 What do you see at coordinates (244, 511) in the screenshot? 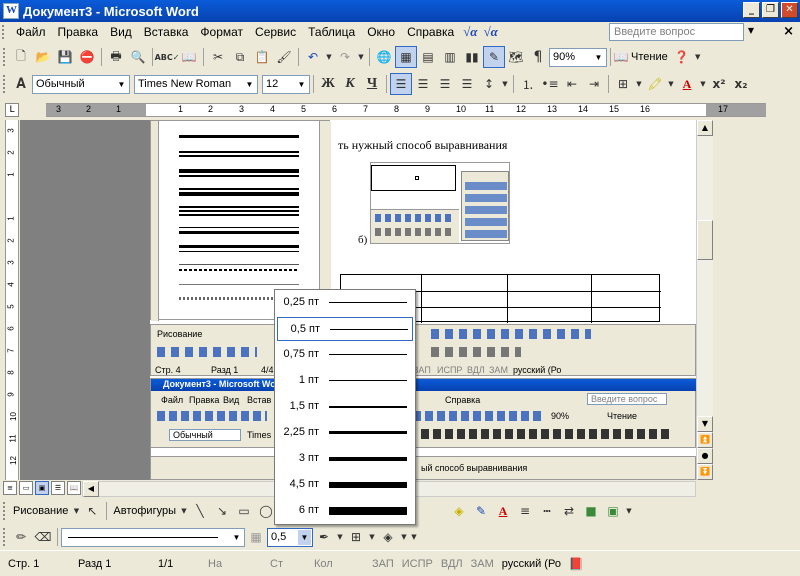
I see `rectangle-icon: ▭` at bounding box center [244, 511].